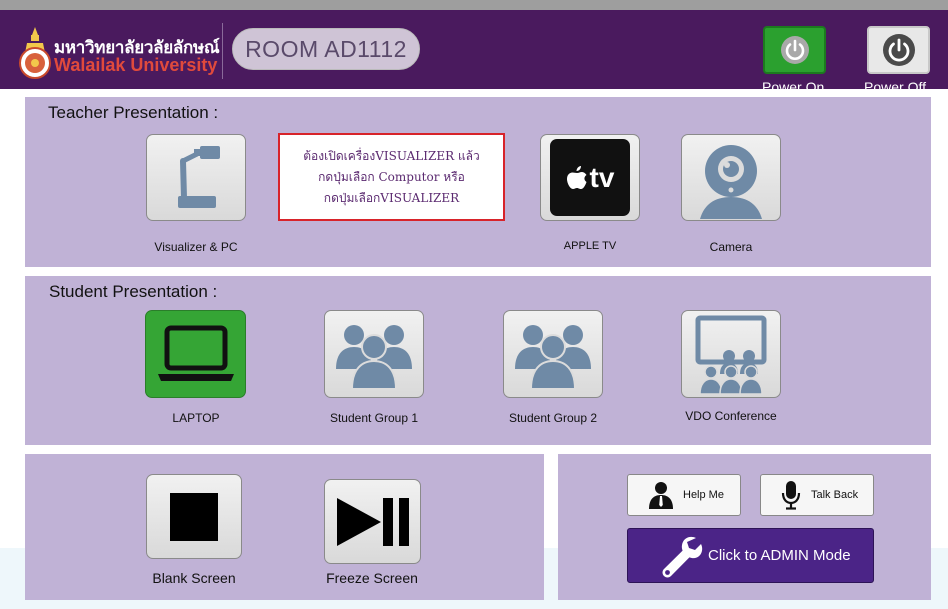 This screenshot has height=609, width=948. Describe the element at coordinates (731, 247) in the screenshot. I see `camera-label: Camera` at that location.